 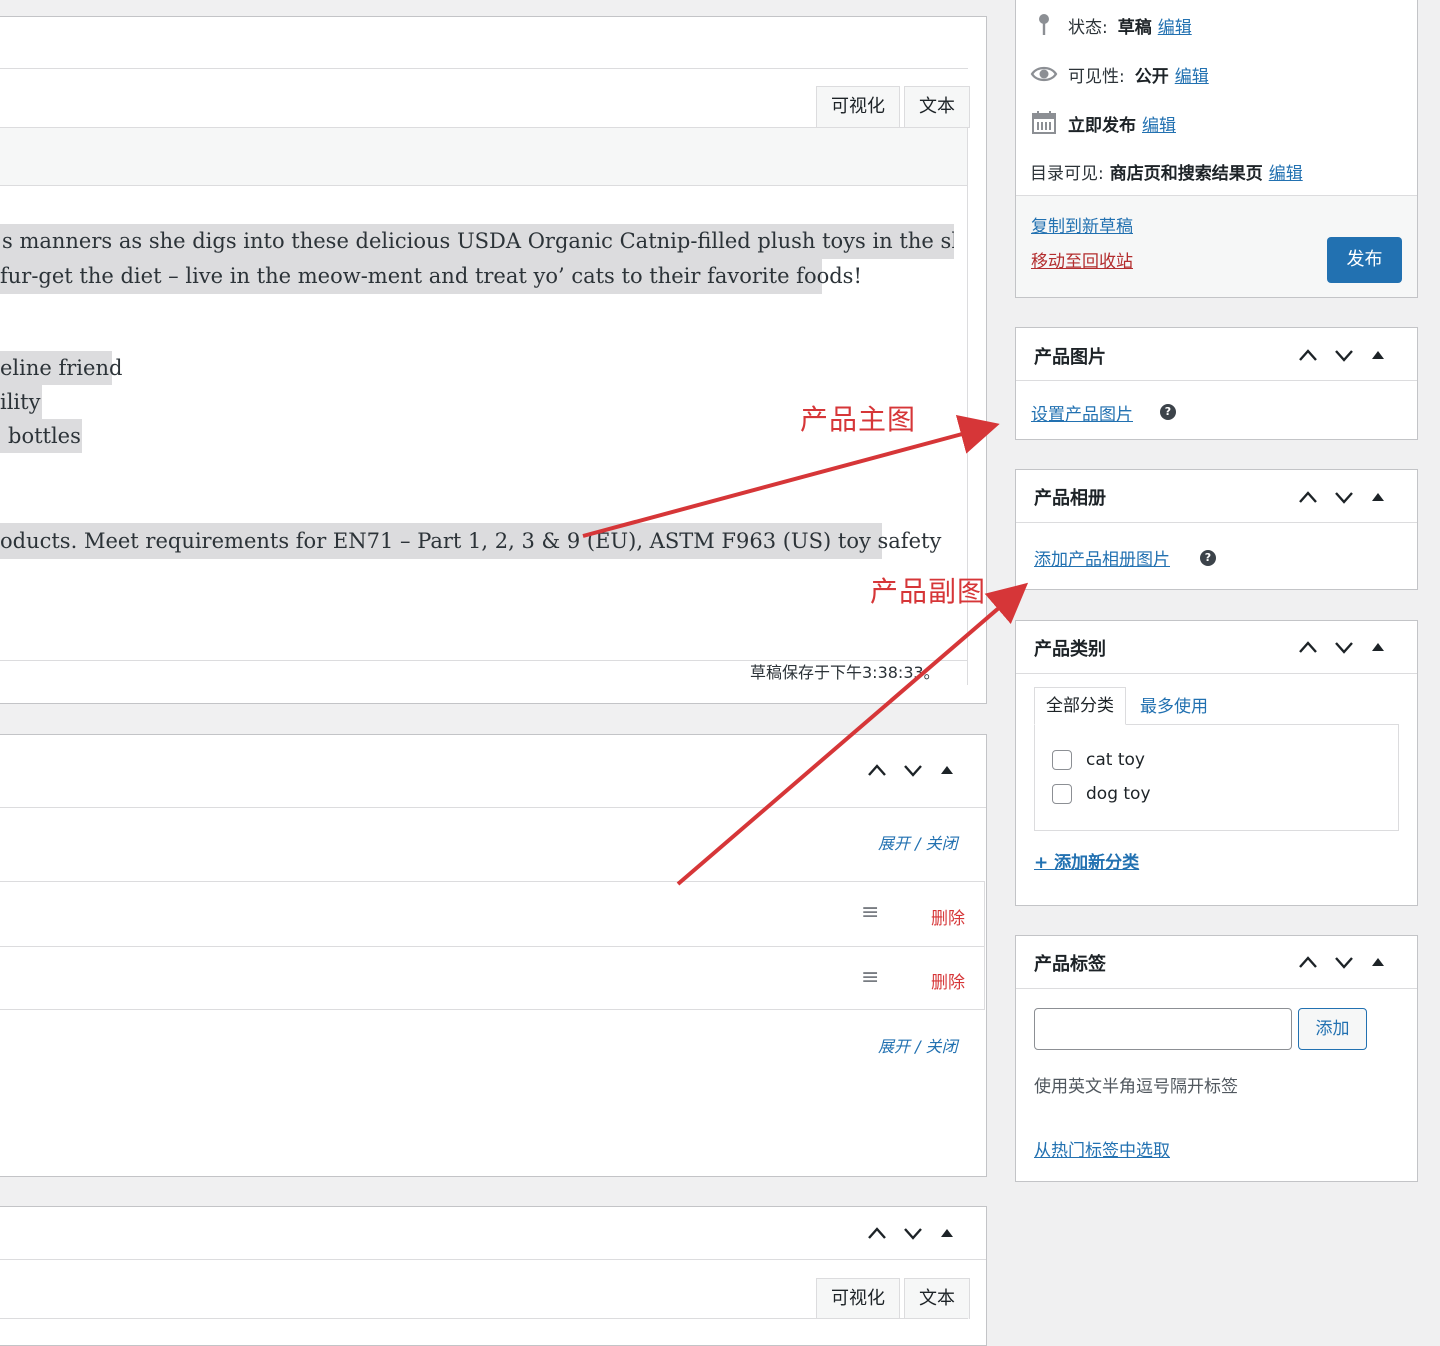 What do you see at coordinates (1111, 25) in the screenshot?
I see `status-row: 状态: 草稿 编辑` at bounding box center [1111, 25].